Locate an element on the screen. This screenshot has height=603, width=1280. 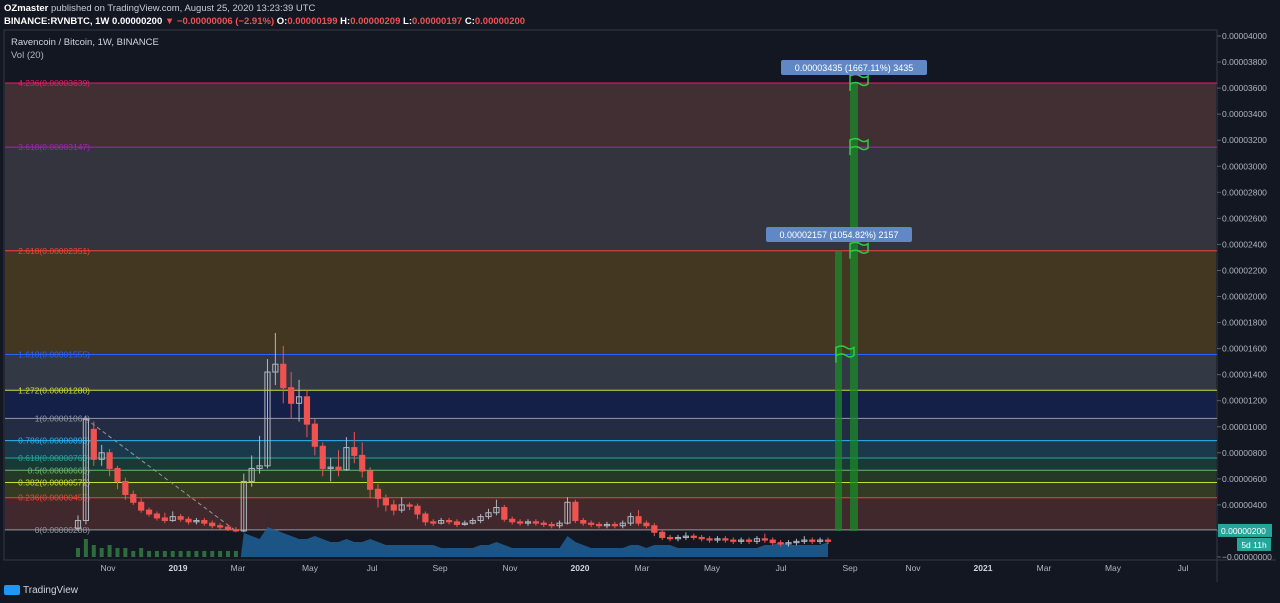
fib-level-label: 0(0.00000208) is located at coordinates (62, 530).